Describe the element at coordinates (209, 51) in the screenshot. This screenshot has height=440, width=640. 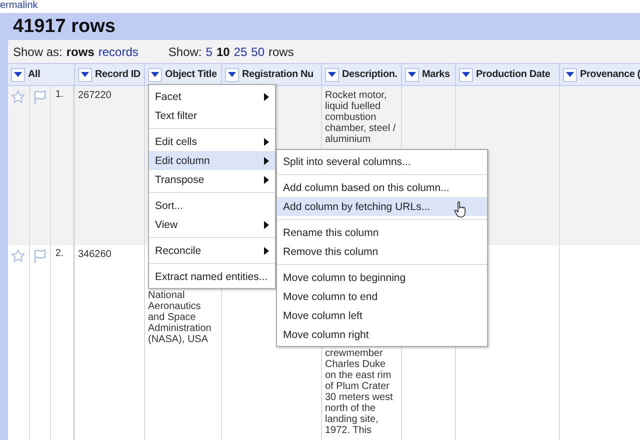
I see `page-size-link: 5` at that location.